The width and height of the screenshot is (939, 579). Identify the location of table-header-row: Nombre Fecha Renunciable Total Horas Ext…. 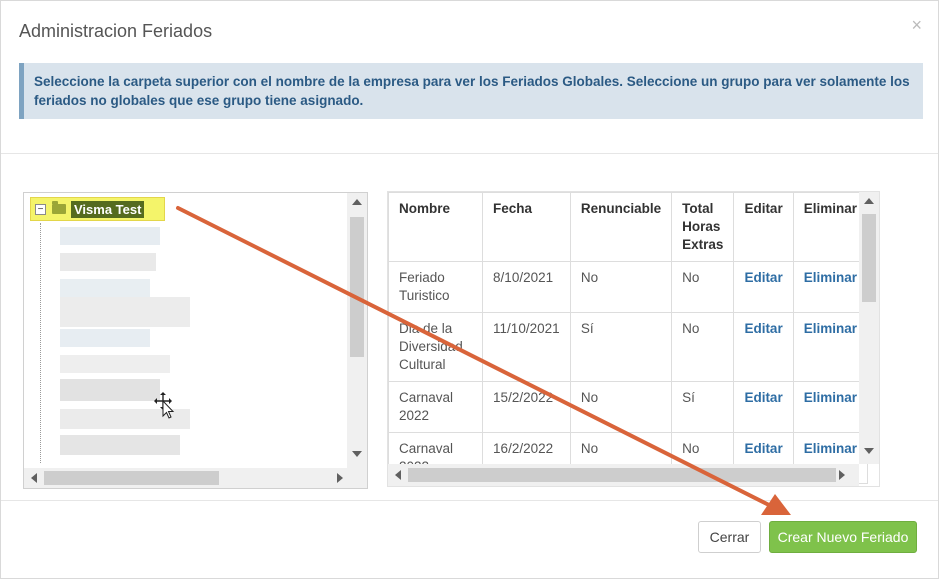
(628, 227).